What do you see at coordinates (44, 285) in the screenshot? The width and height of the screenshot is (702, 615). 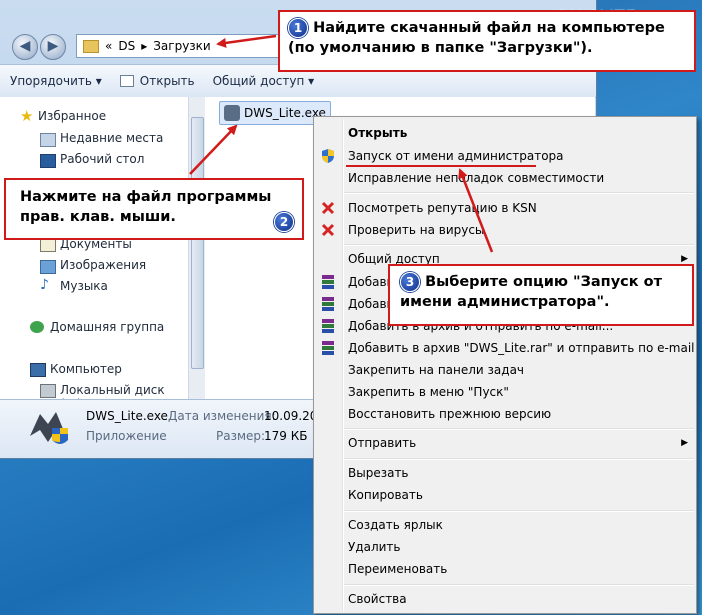 I see `music-icon: ♪` at bounding box center [44, 285].